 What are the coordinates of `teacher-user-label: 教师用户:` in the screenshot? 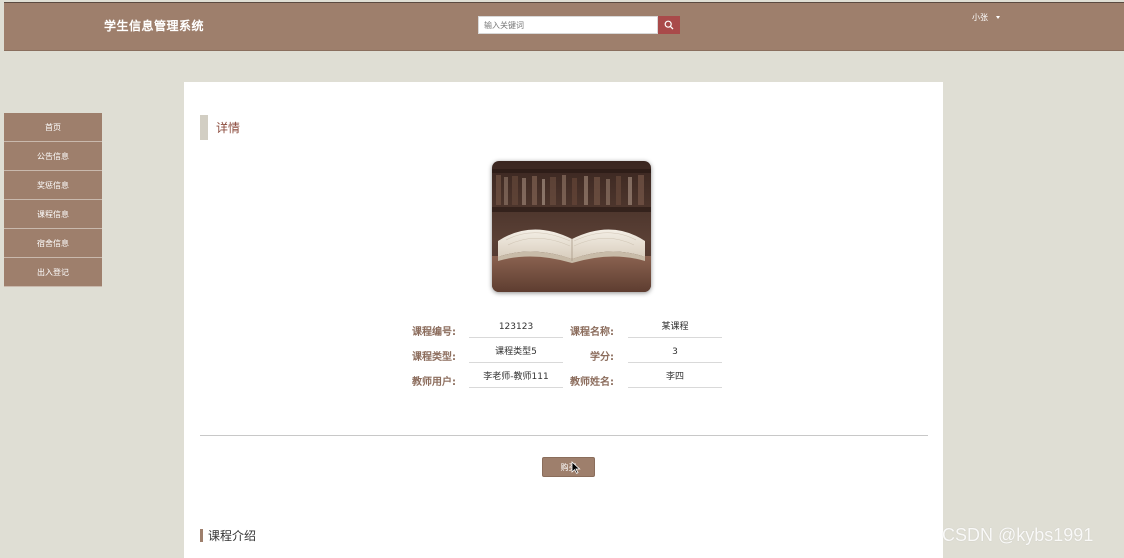 It's located at (434, 382).